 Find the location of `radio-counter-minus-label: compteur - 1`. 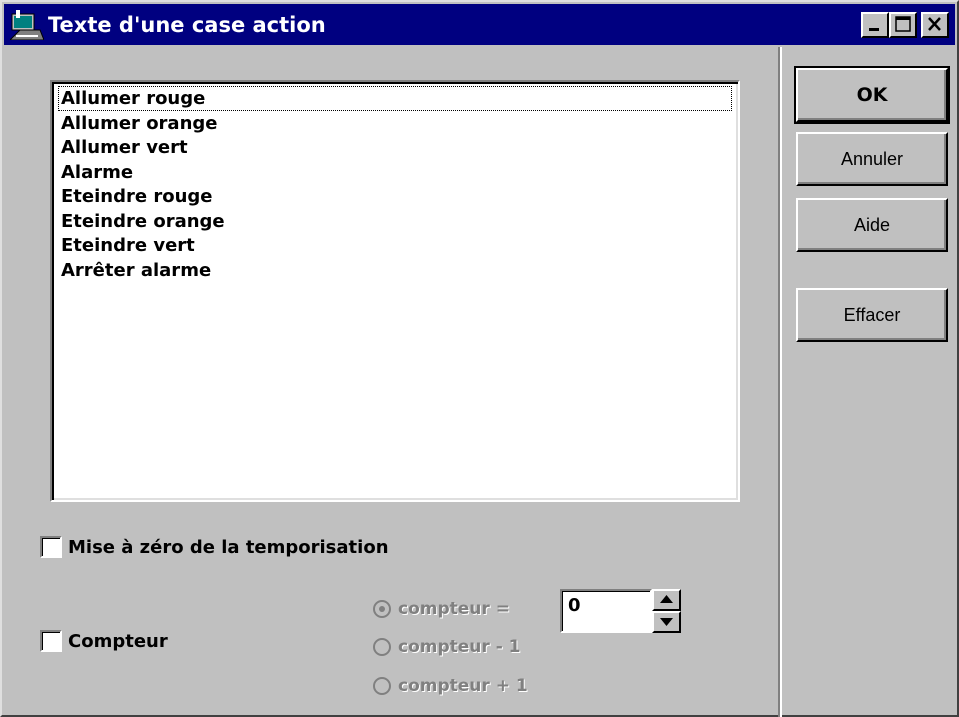

radio-counter-minus-label: compteur - 1 is located at coordinates (459, 647).